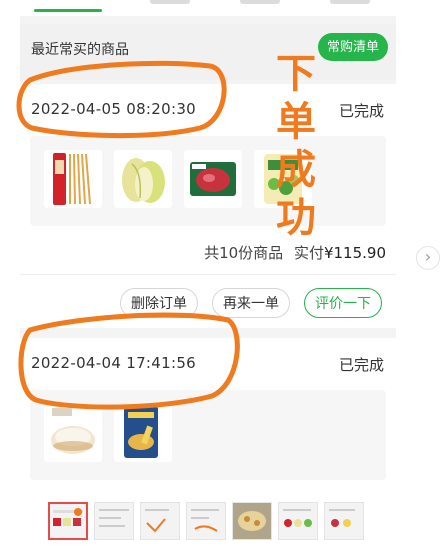 The width and height of the screenshot is (444, 556). What do you see at coordinates (296, 169) in the screenshot?
I see `annotation-char: 成` at bounding box center [296, 169].